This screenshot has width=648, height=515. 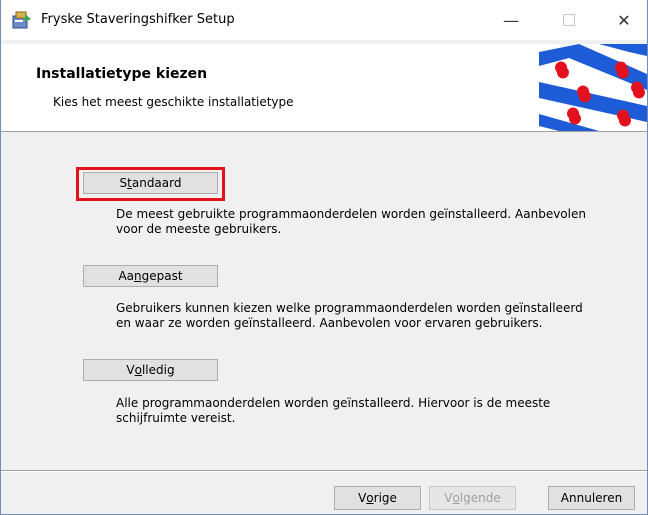 I want to click on next-accel-key: o, so click(x=456, y=498).